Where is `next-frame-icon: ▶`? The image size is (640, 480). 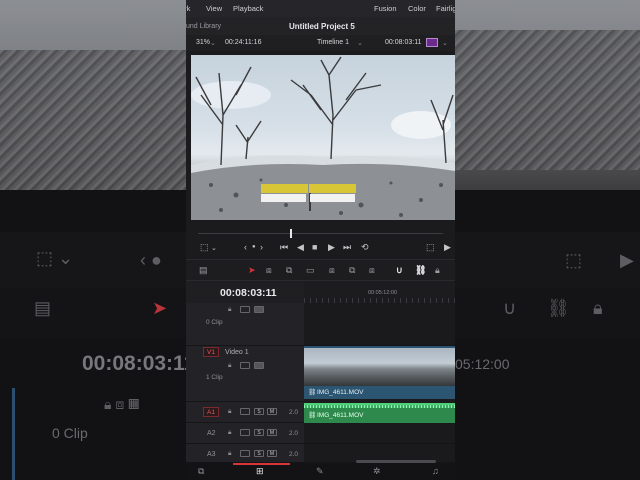
next-frame-icon: ▶ is located at coordinates (447, 247).